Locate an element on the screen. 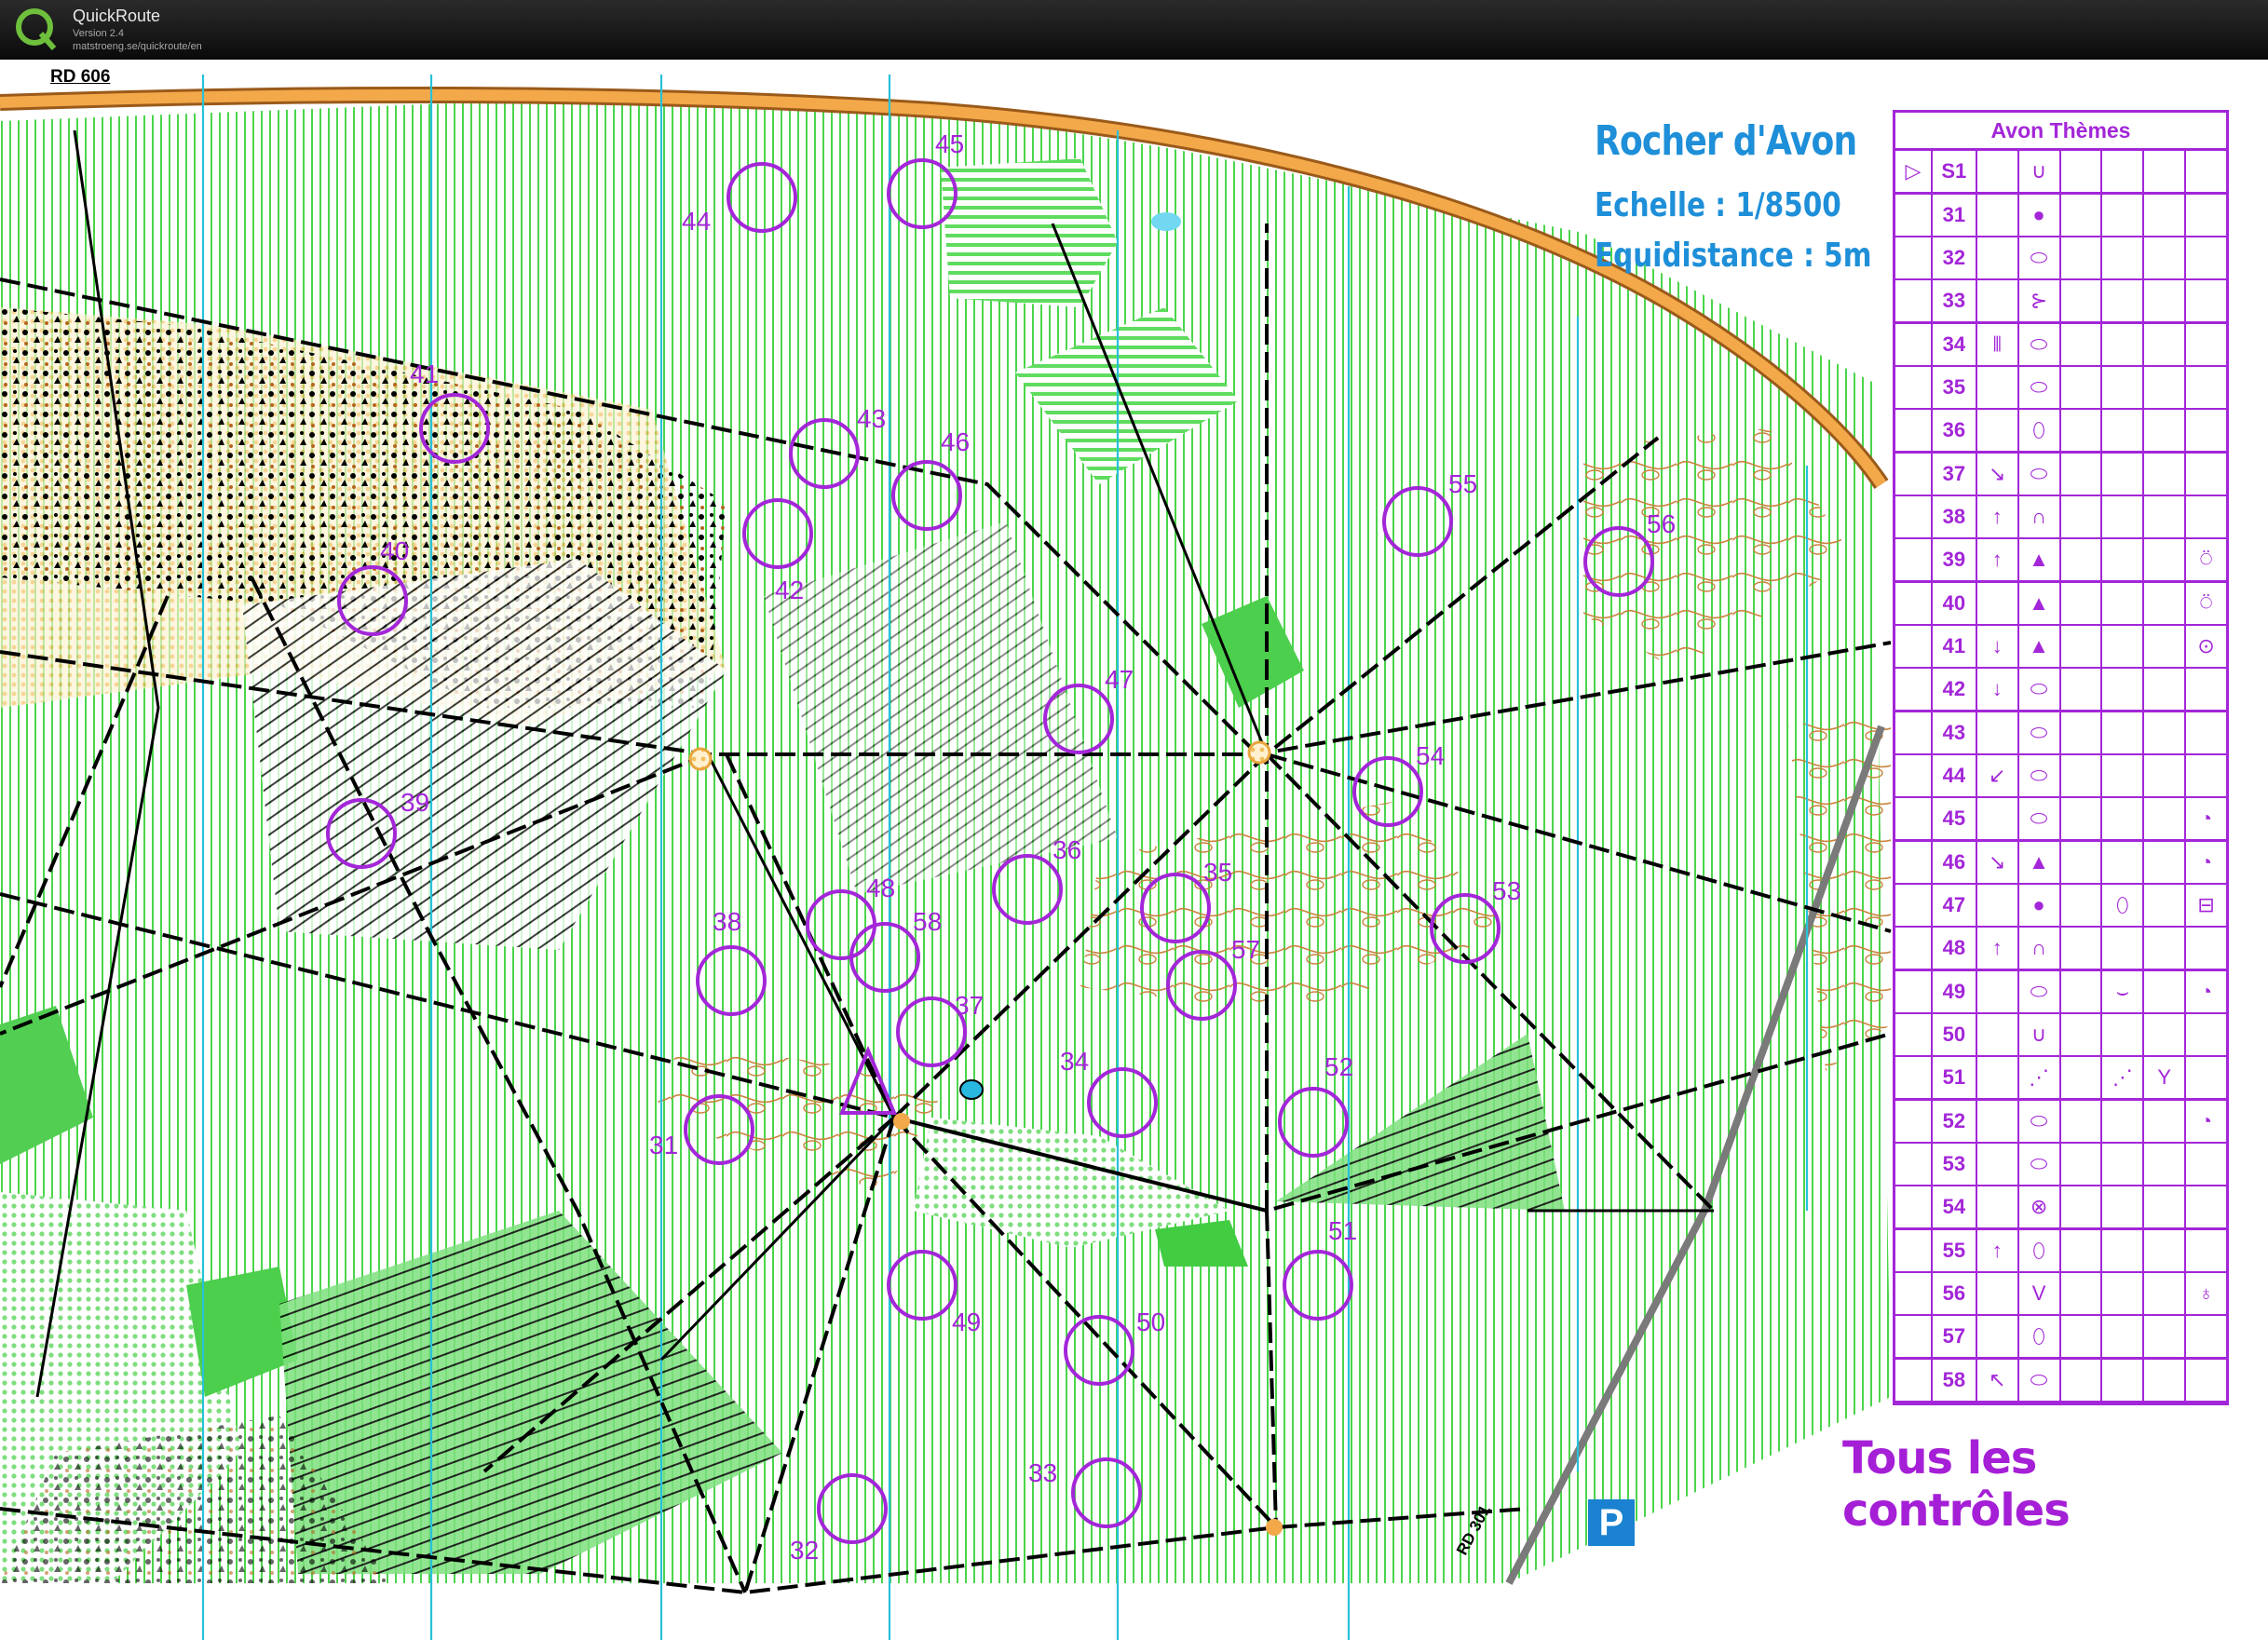  description-row: 43 ⬭ is located at coordinates (2060, 733).